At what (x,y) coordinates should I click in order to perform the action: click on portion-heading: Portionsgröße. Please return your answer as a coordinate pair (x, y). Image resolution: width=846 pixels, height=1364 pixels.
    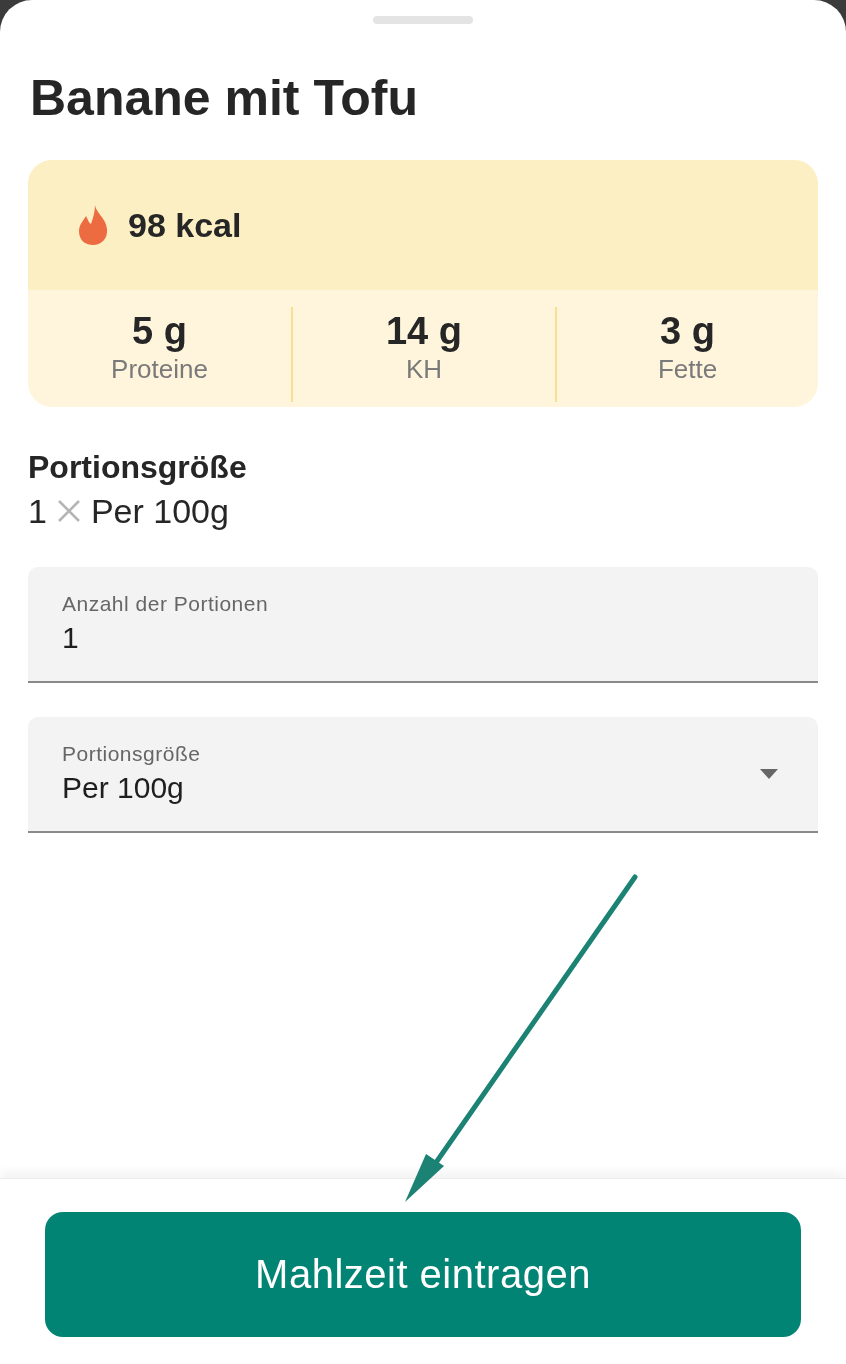
    Looking at the image, I should click on (137, 467).